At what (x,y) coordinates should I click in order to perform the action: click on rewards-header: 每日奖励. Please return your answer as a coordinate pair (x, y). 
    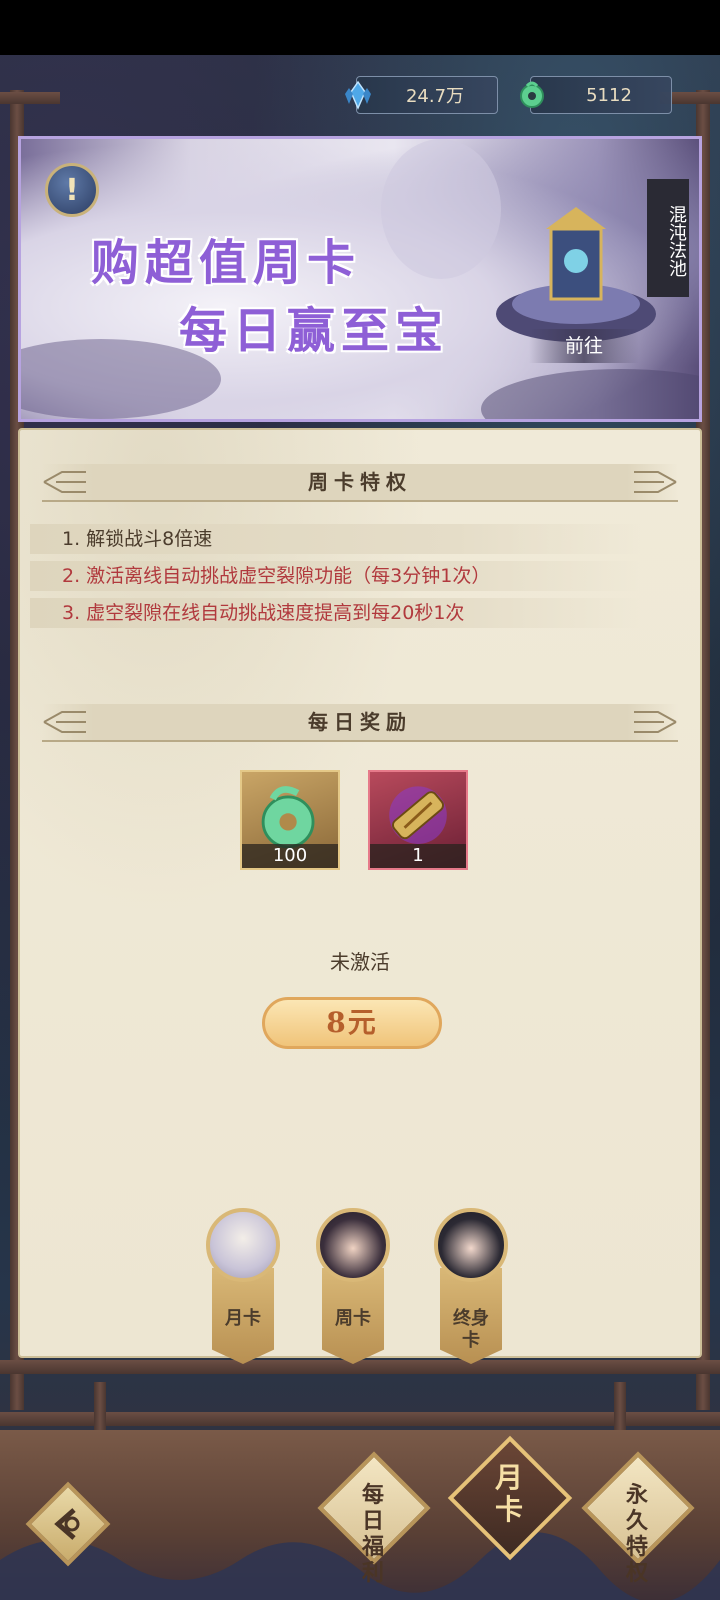
    Looking at the image, I should click on (360, 723).